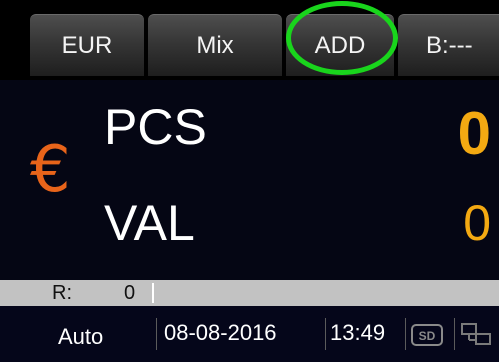 The image size is (499, 362). What do you see at coordinates (477, 223) in the screenshot?
I see `value-total: 0` at bounding box center [477, 223].